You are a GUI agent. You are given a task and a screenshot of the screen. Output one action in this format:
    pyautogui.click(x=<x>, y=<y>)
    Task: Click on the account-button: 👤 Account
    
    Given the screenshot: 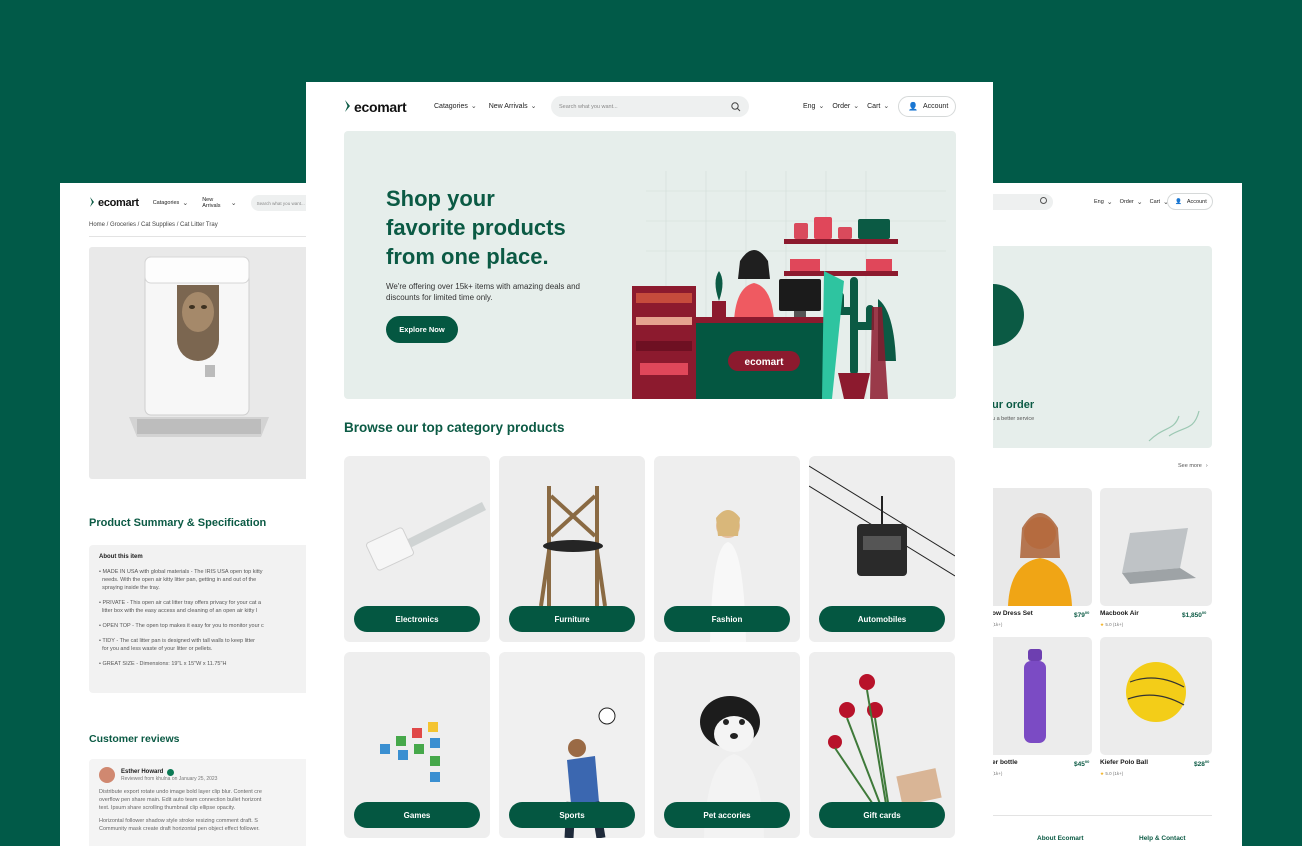 What is the action you would take?
    pyautogui.click(x=927, y=106)
    